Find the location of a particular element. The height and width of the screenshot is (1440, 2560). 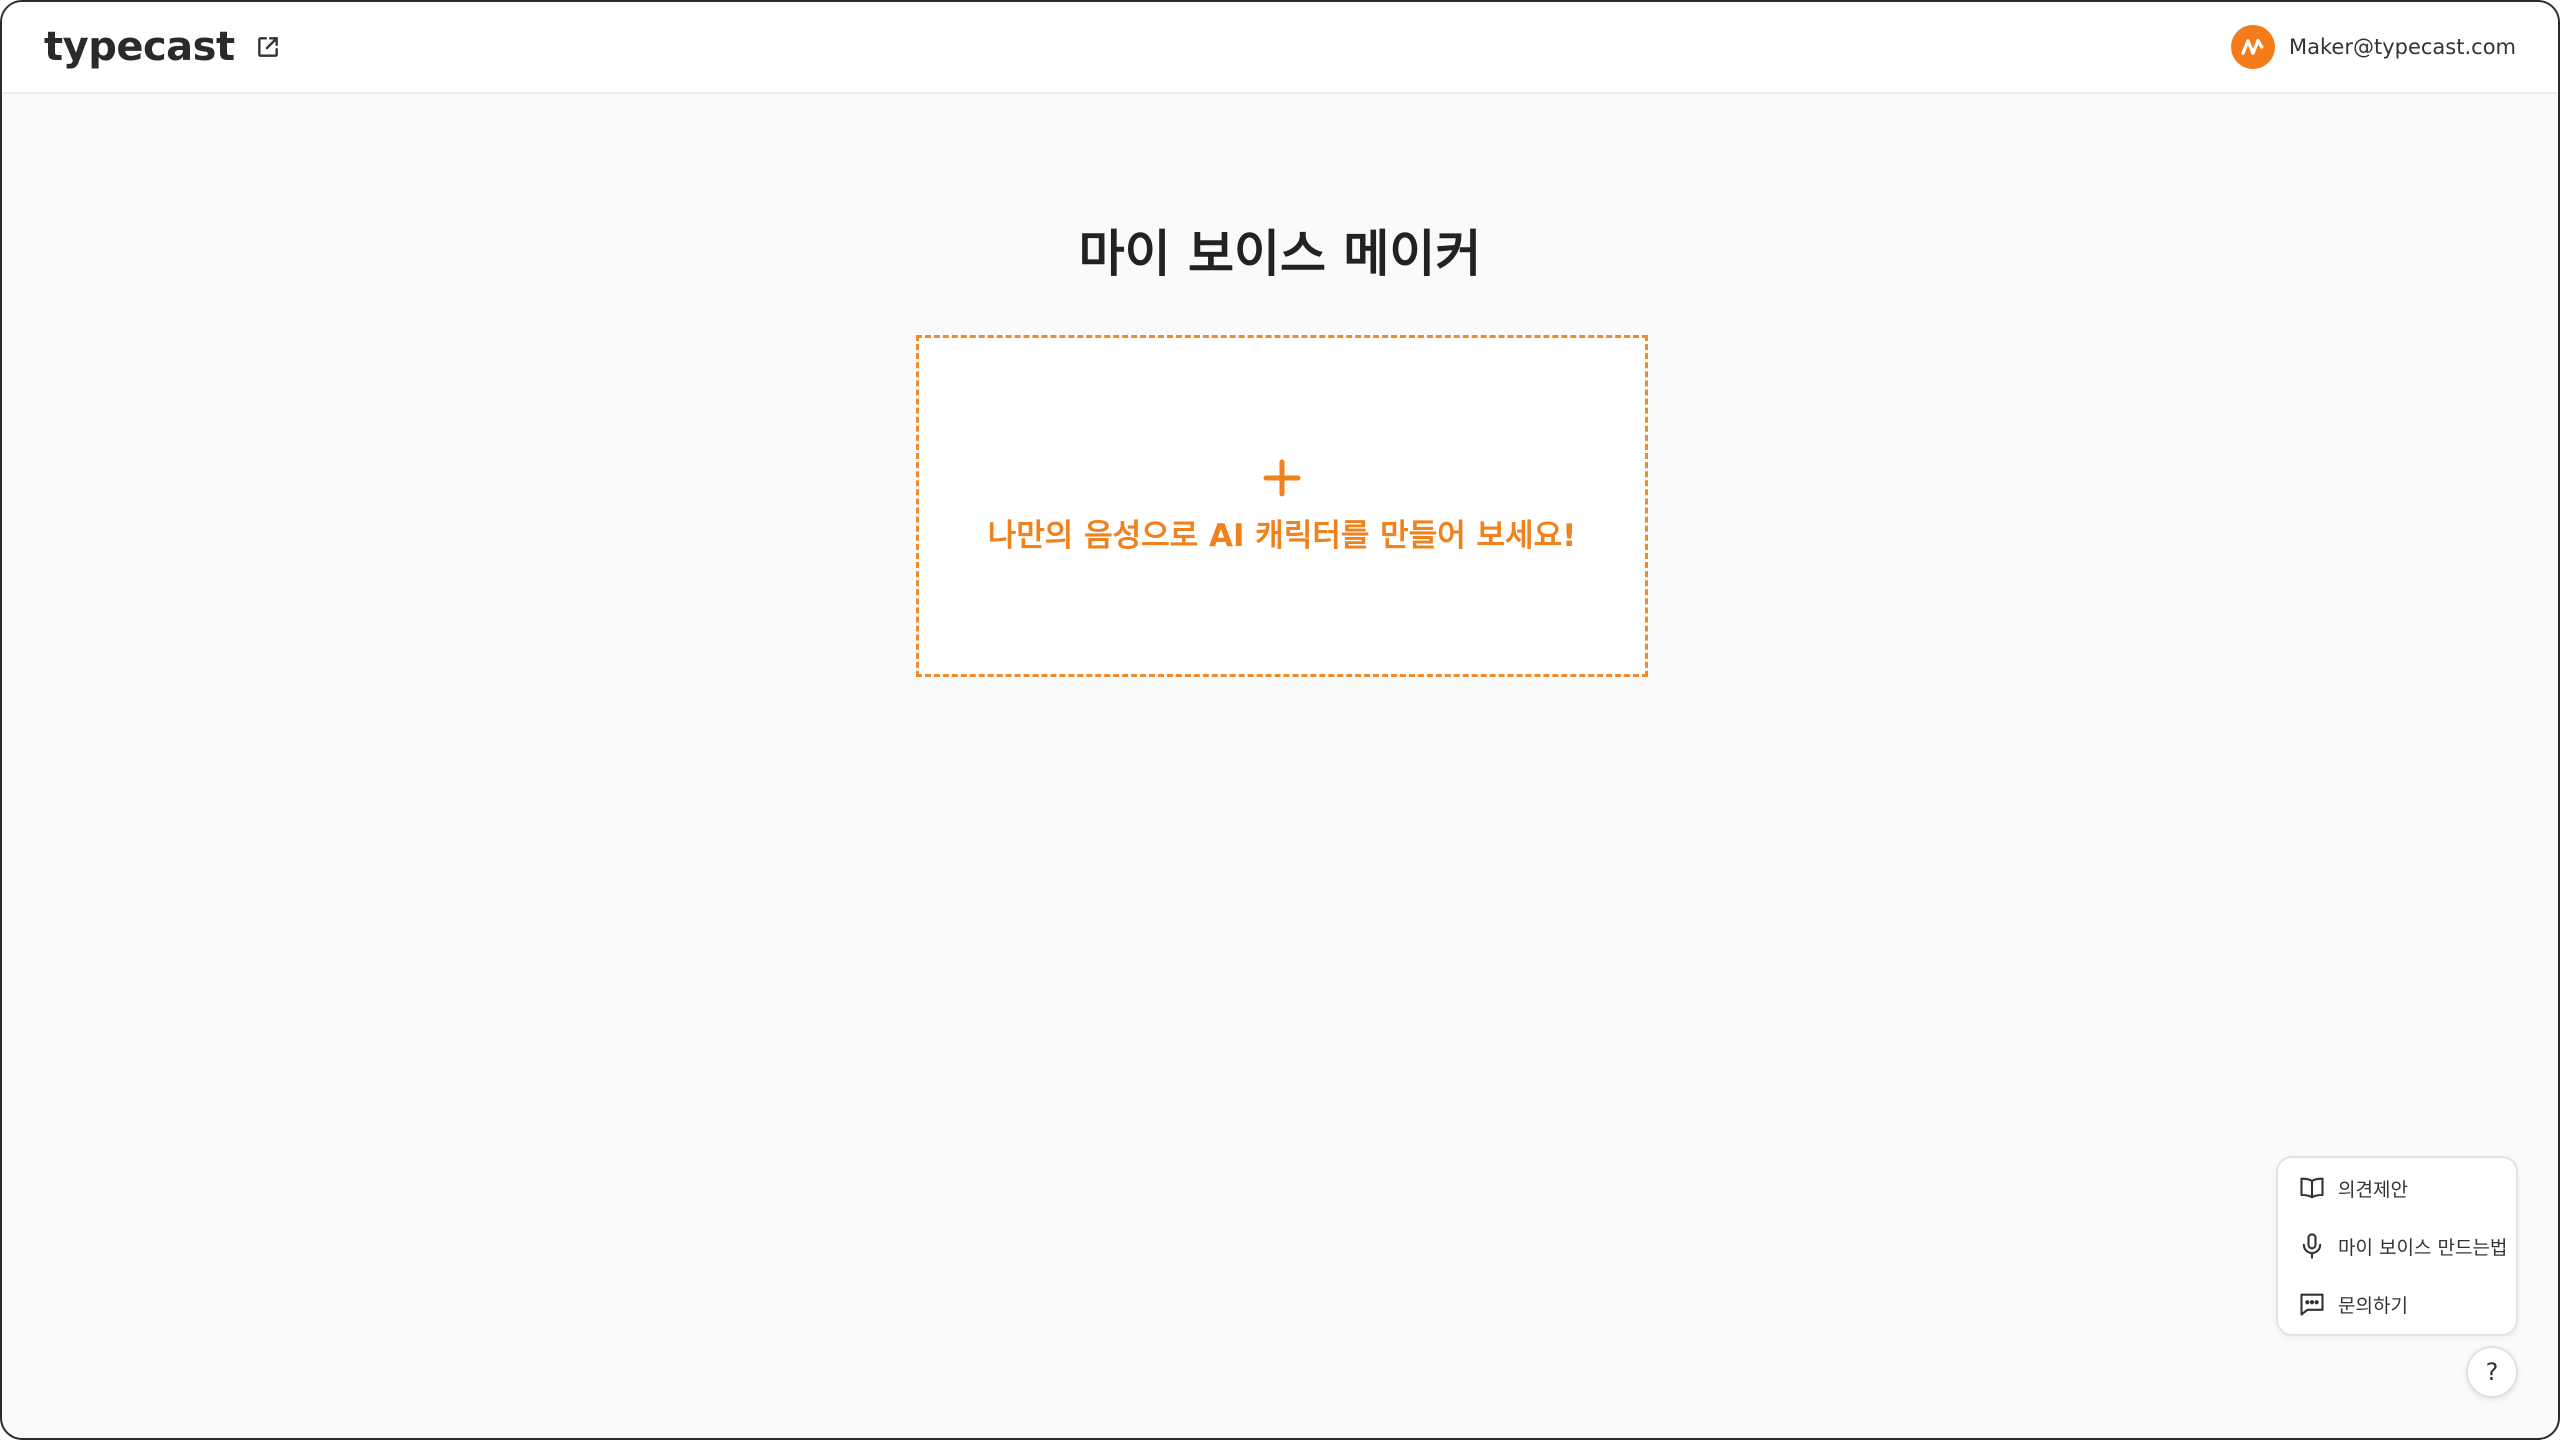

plus-icon is located at coordinates (1282, 478).